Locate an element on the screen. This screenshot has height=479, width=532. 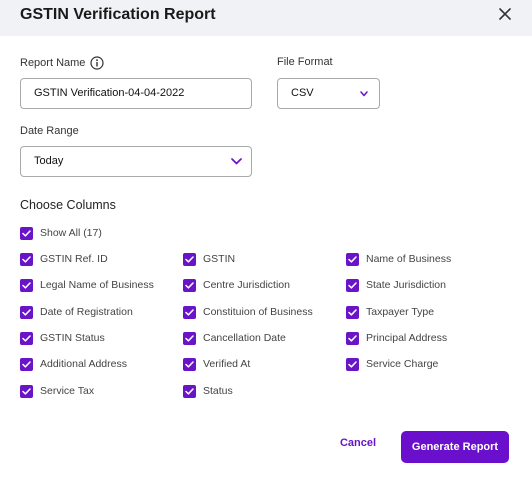
checkbox-column: GSTIN Ref. ID is located at coordinates (64, 259).